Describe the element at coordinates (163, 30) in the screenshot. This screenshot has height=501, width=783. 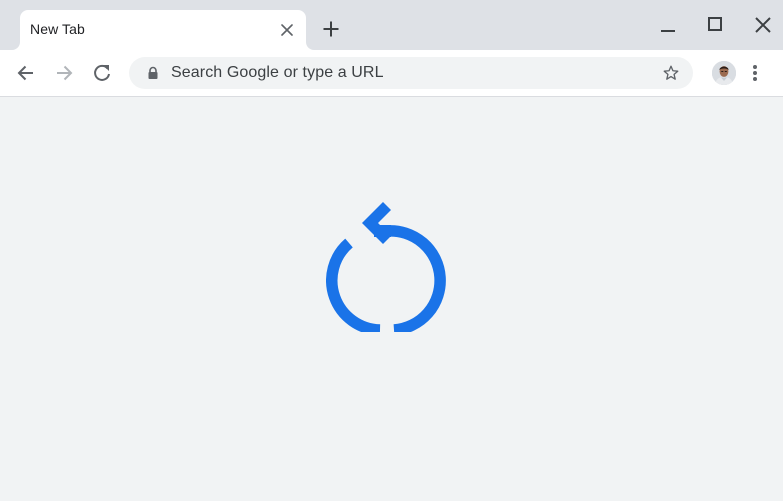
I see `tab-new-tab: New Tab` at that location.